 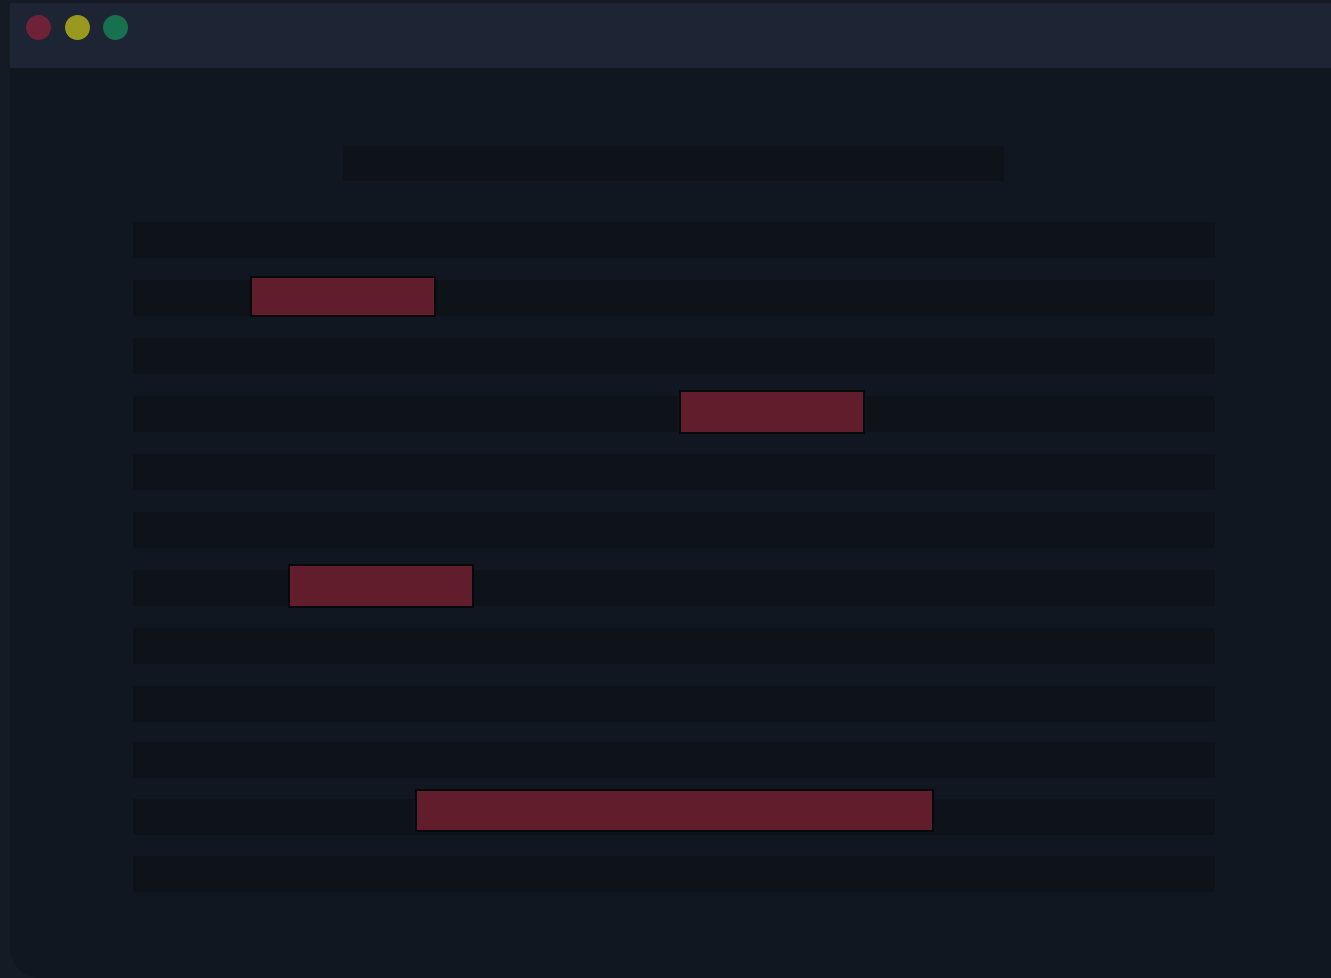 What do you see at coordinates (115, 27) in the screenshot?
I see `maximize-button` at bounding box center [115, 27].